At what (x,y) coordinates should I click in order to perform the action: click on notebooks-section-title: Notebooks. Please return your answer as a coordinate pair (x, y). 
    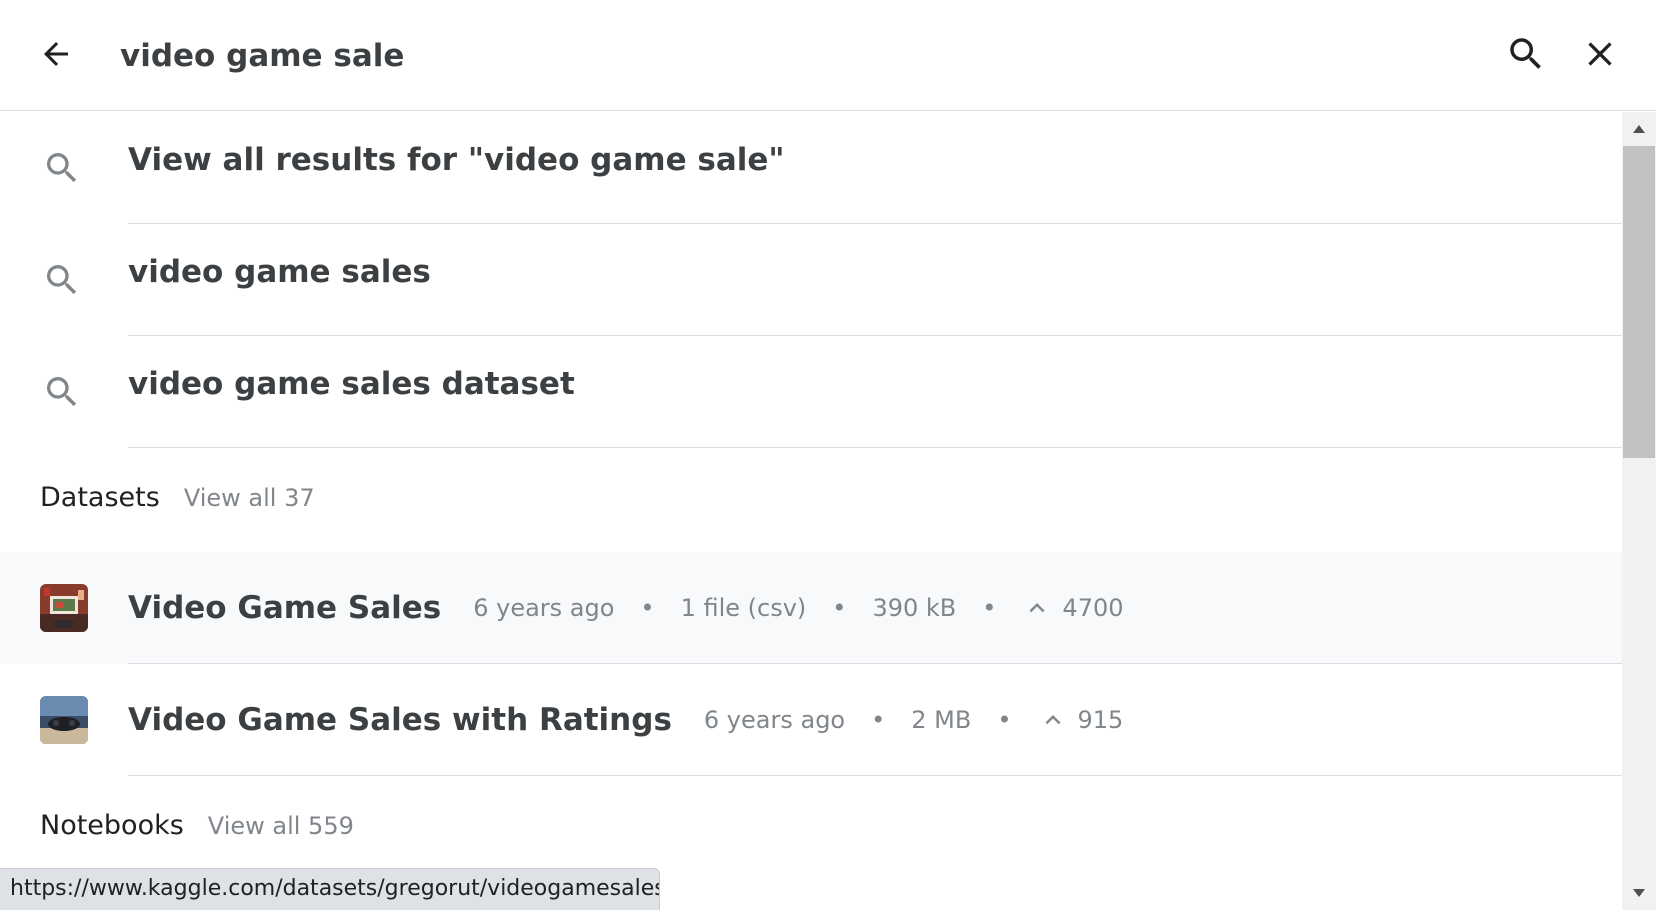
    Looking at the image, I should click on (112, 825).